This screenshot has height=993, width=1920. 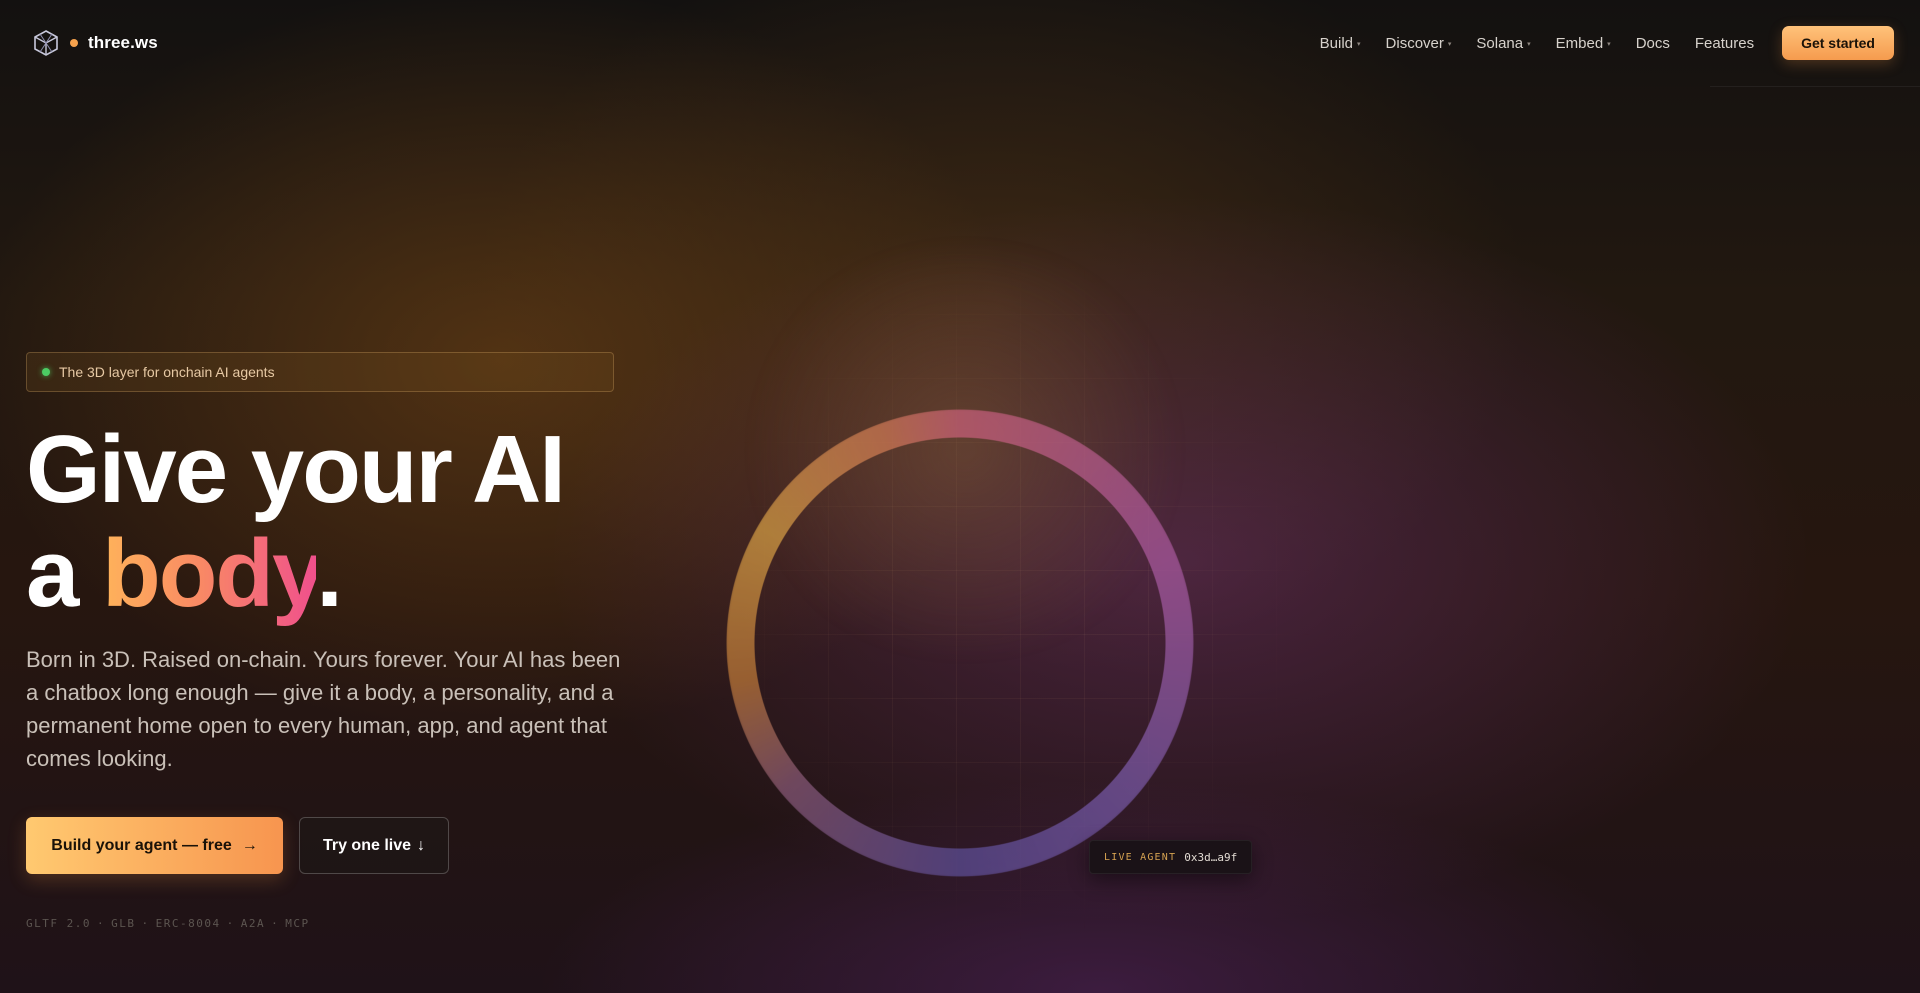 I want to click on format-item: ERC-8004, so click(x=188, y=923).